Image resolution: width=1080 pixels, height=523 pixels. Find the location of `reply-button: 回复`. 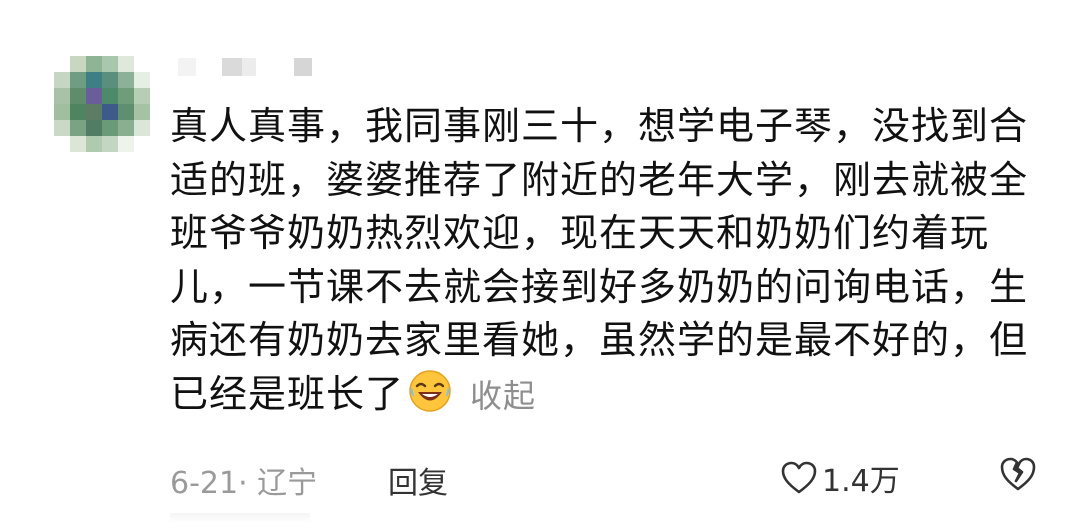

reply-button: 回复 is located at coordinates (418, 480).